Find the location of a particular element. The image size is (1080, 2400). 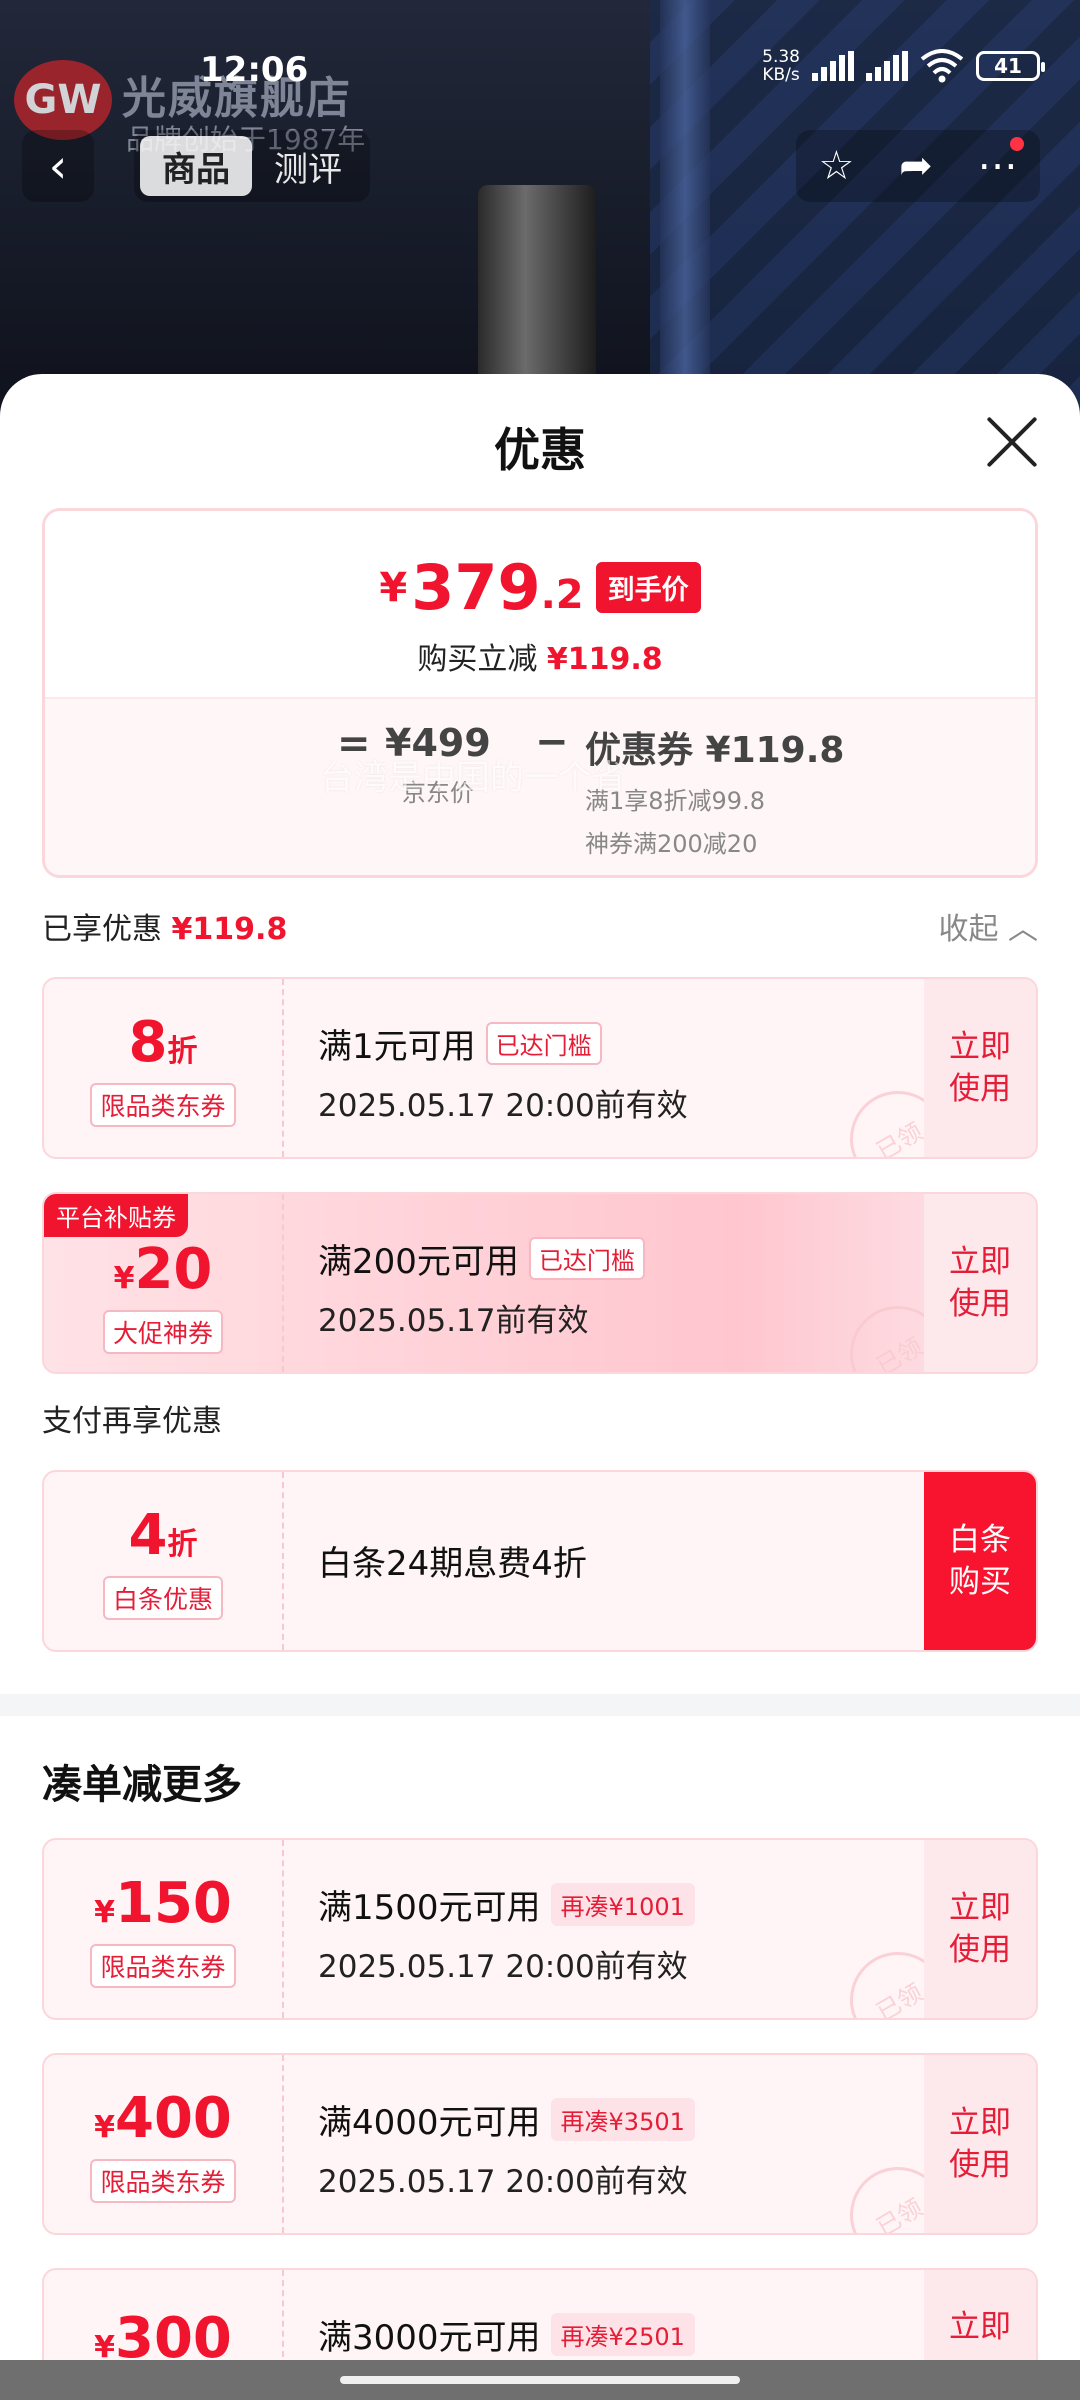

coupon-amount-value: 20 is located at coordinates (173, 1269).